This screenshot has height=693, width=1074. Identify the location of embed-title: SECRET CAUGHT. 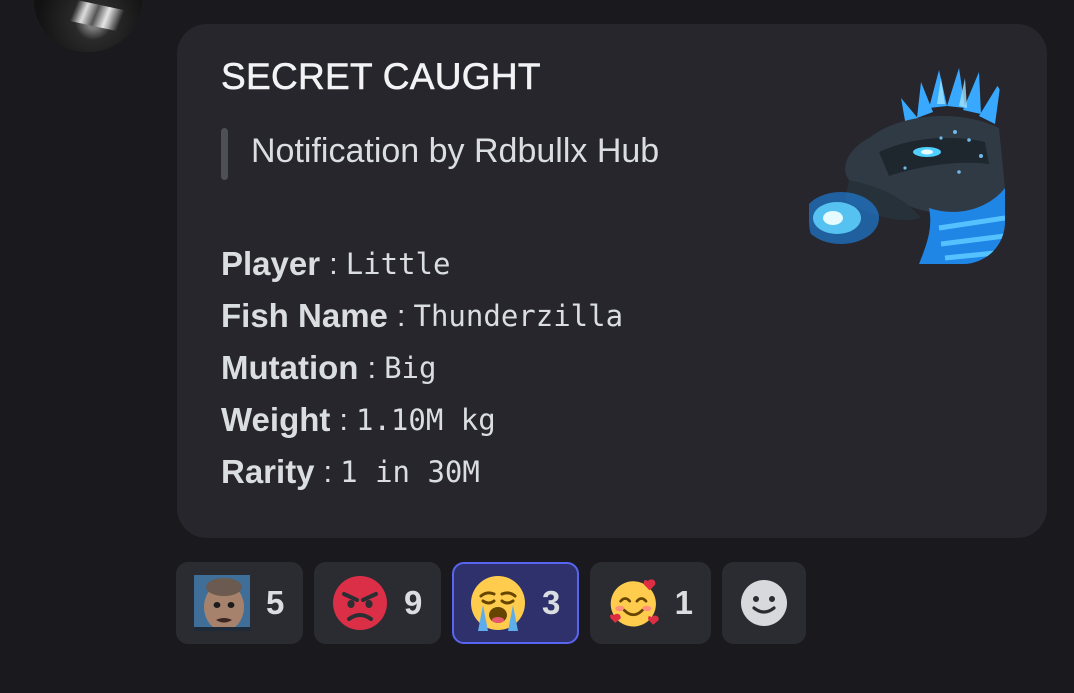
(381, 77).